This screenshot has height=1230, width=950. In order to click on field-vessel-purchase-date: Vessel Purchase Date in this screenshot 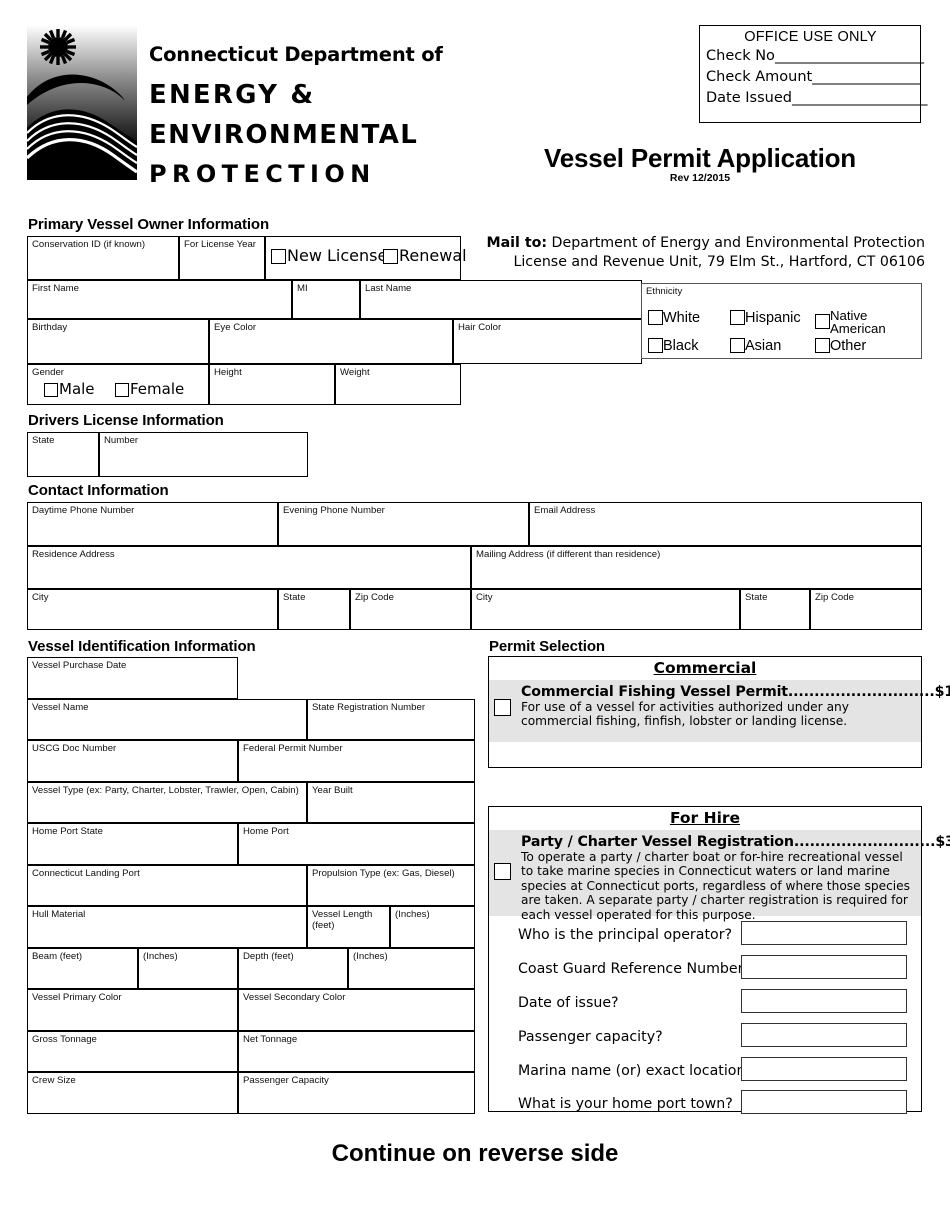, I will do `click(132, 678)`.